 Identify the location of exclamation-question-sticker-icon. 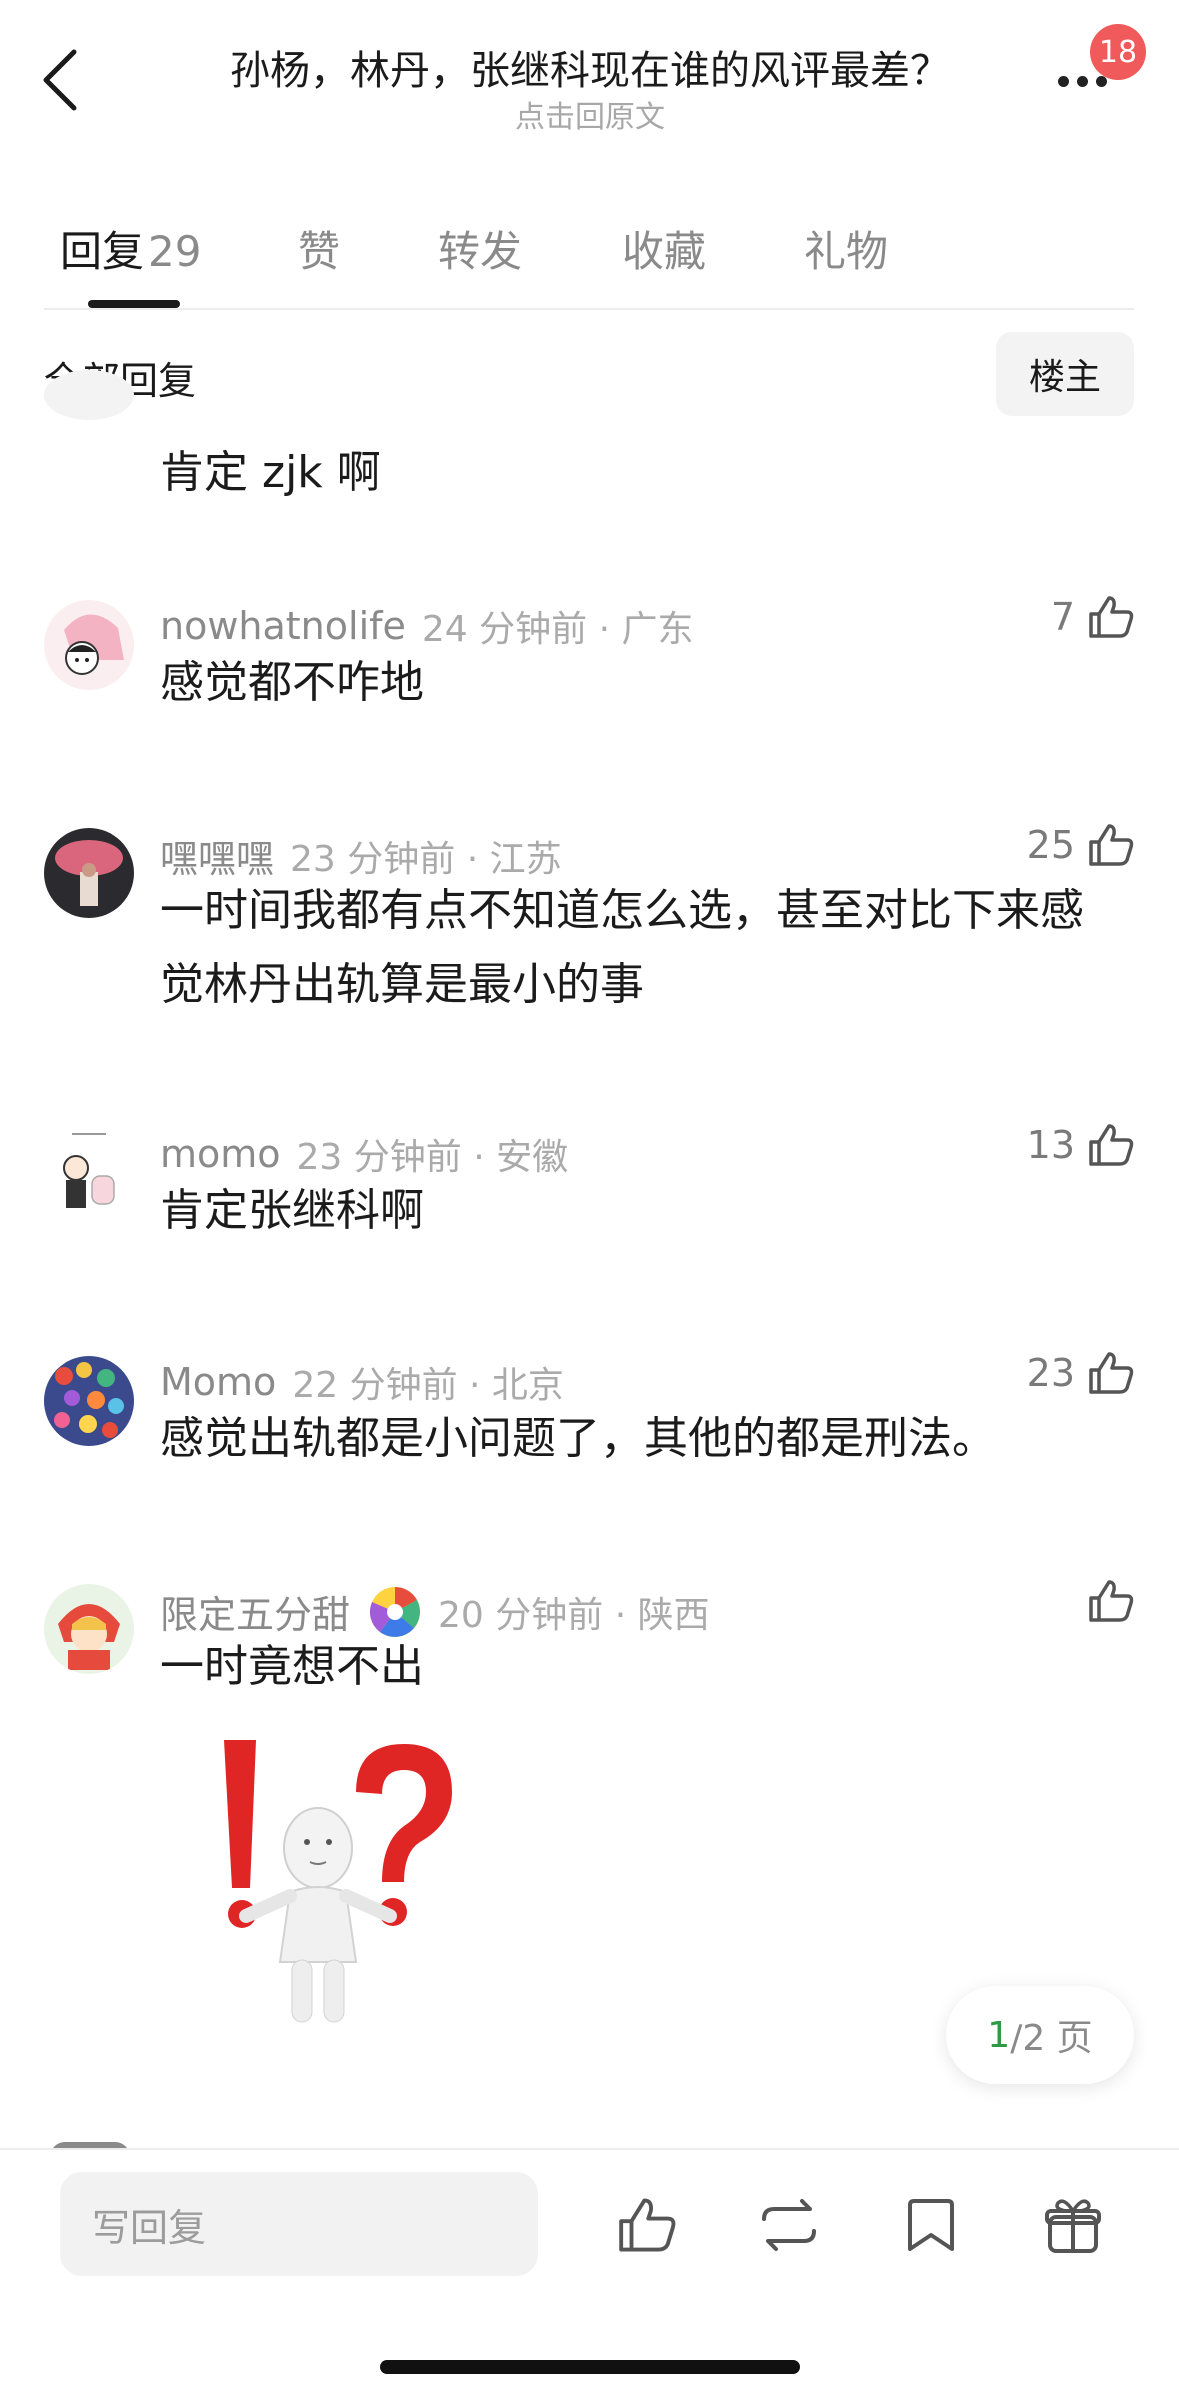
(338, 1881).